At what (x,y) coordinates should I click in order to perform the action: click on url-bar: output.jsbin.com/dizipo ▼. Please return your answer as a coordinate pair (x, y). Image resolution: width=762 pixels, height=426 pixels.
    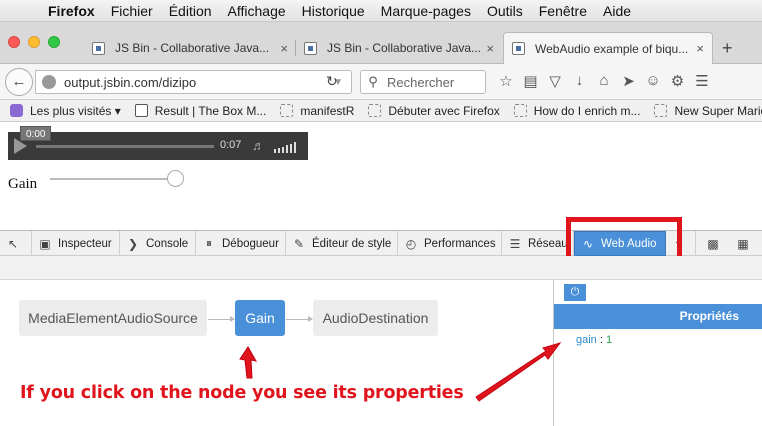
    Looking at the image, I should click on (193, 82).